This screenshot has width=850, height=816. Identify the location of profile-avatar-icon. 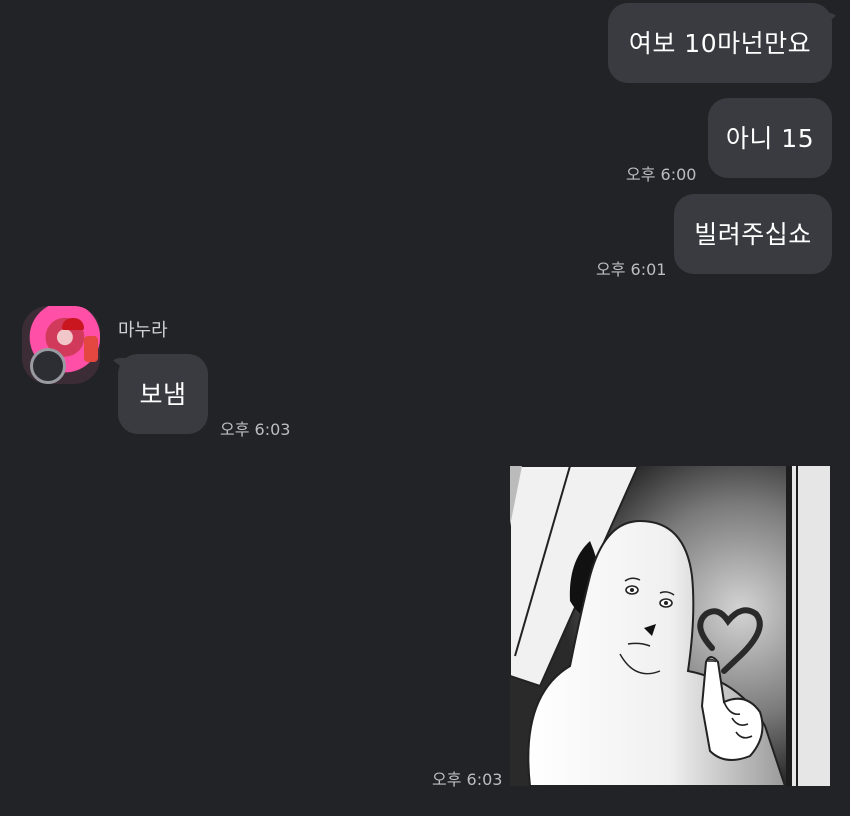
(61, 345).